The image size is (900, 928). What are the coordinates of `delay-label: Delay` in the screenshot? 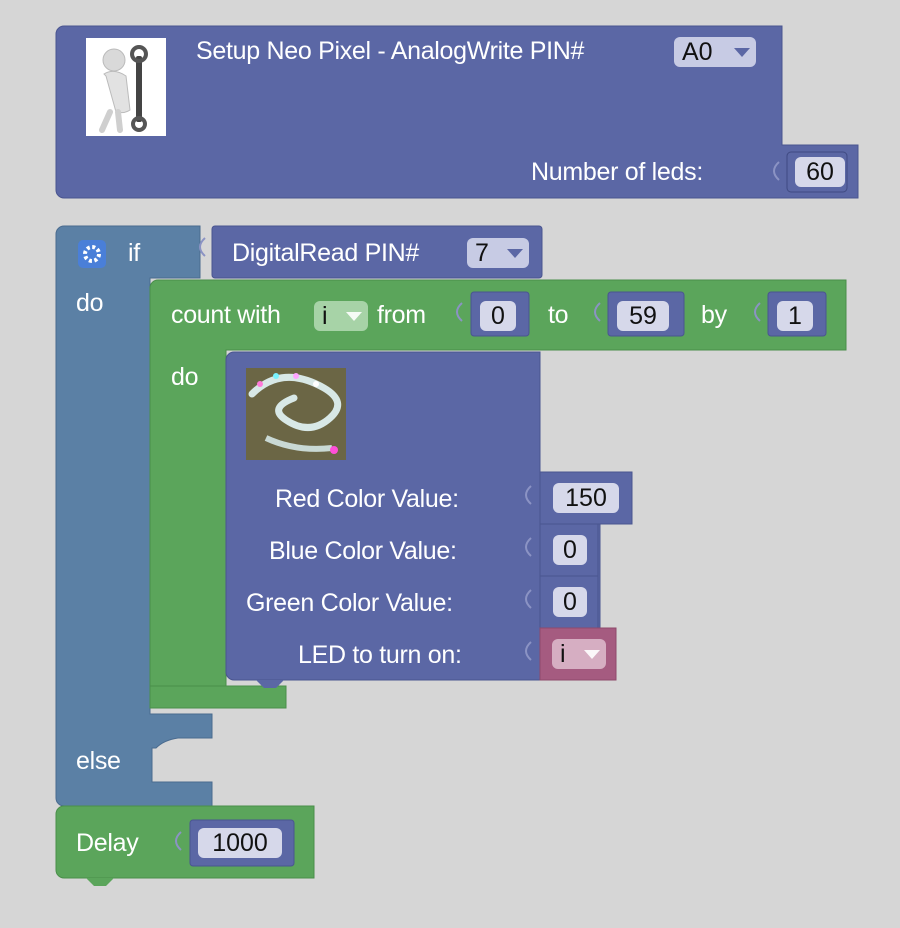 It's located at (107, 843).